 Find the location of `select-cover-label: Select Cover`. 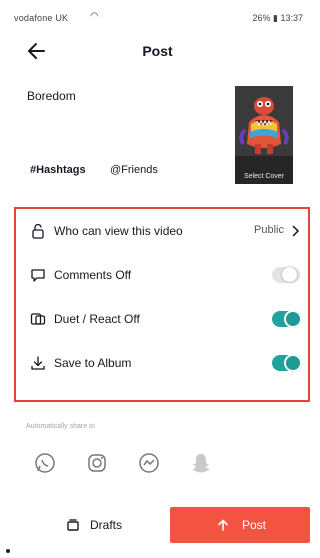

select-cover-label: Select Cover is located at coordinates (264, 176).